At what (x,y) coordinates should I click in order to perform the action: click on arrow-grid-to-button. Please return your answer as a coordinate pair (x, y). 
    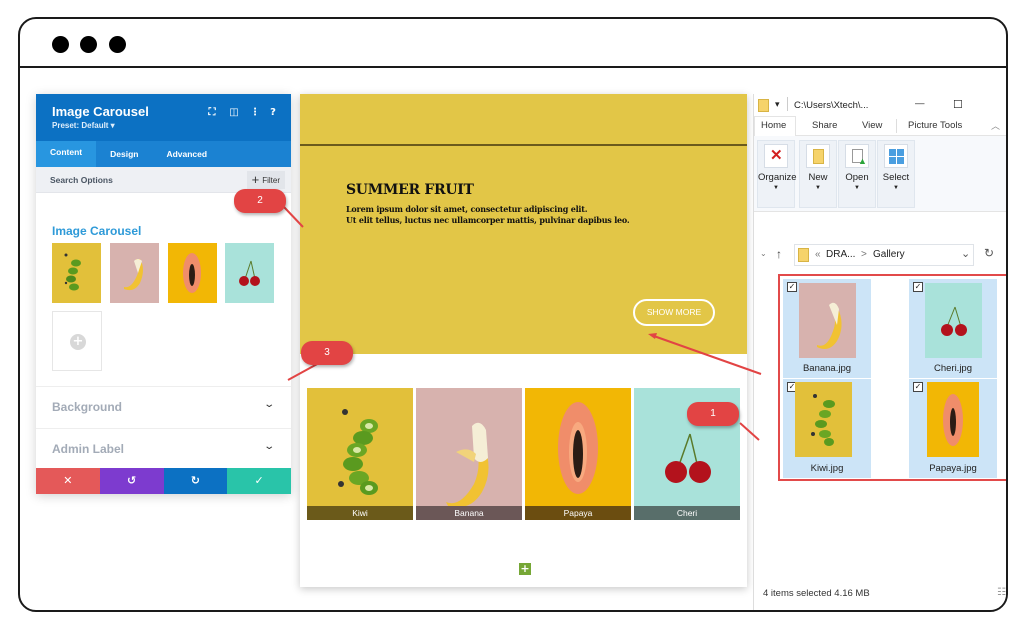
    Looking at the image, I should click on (706, 354).